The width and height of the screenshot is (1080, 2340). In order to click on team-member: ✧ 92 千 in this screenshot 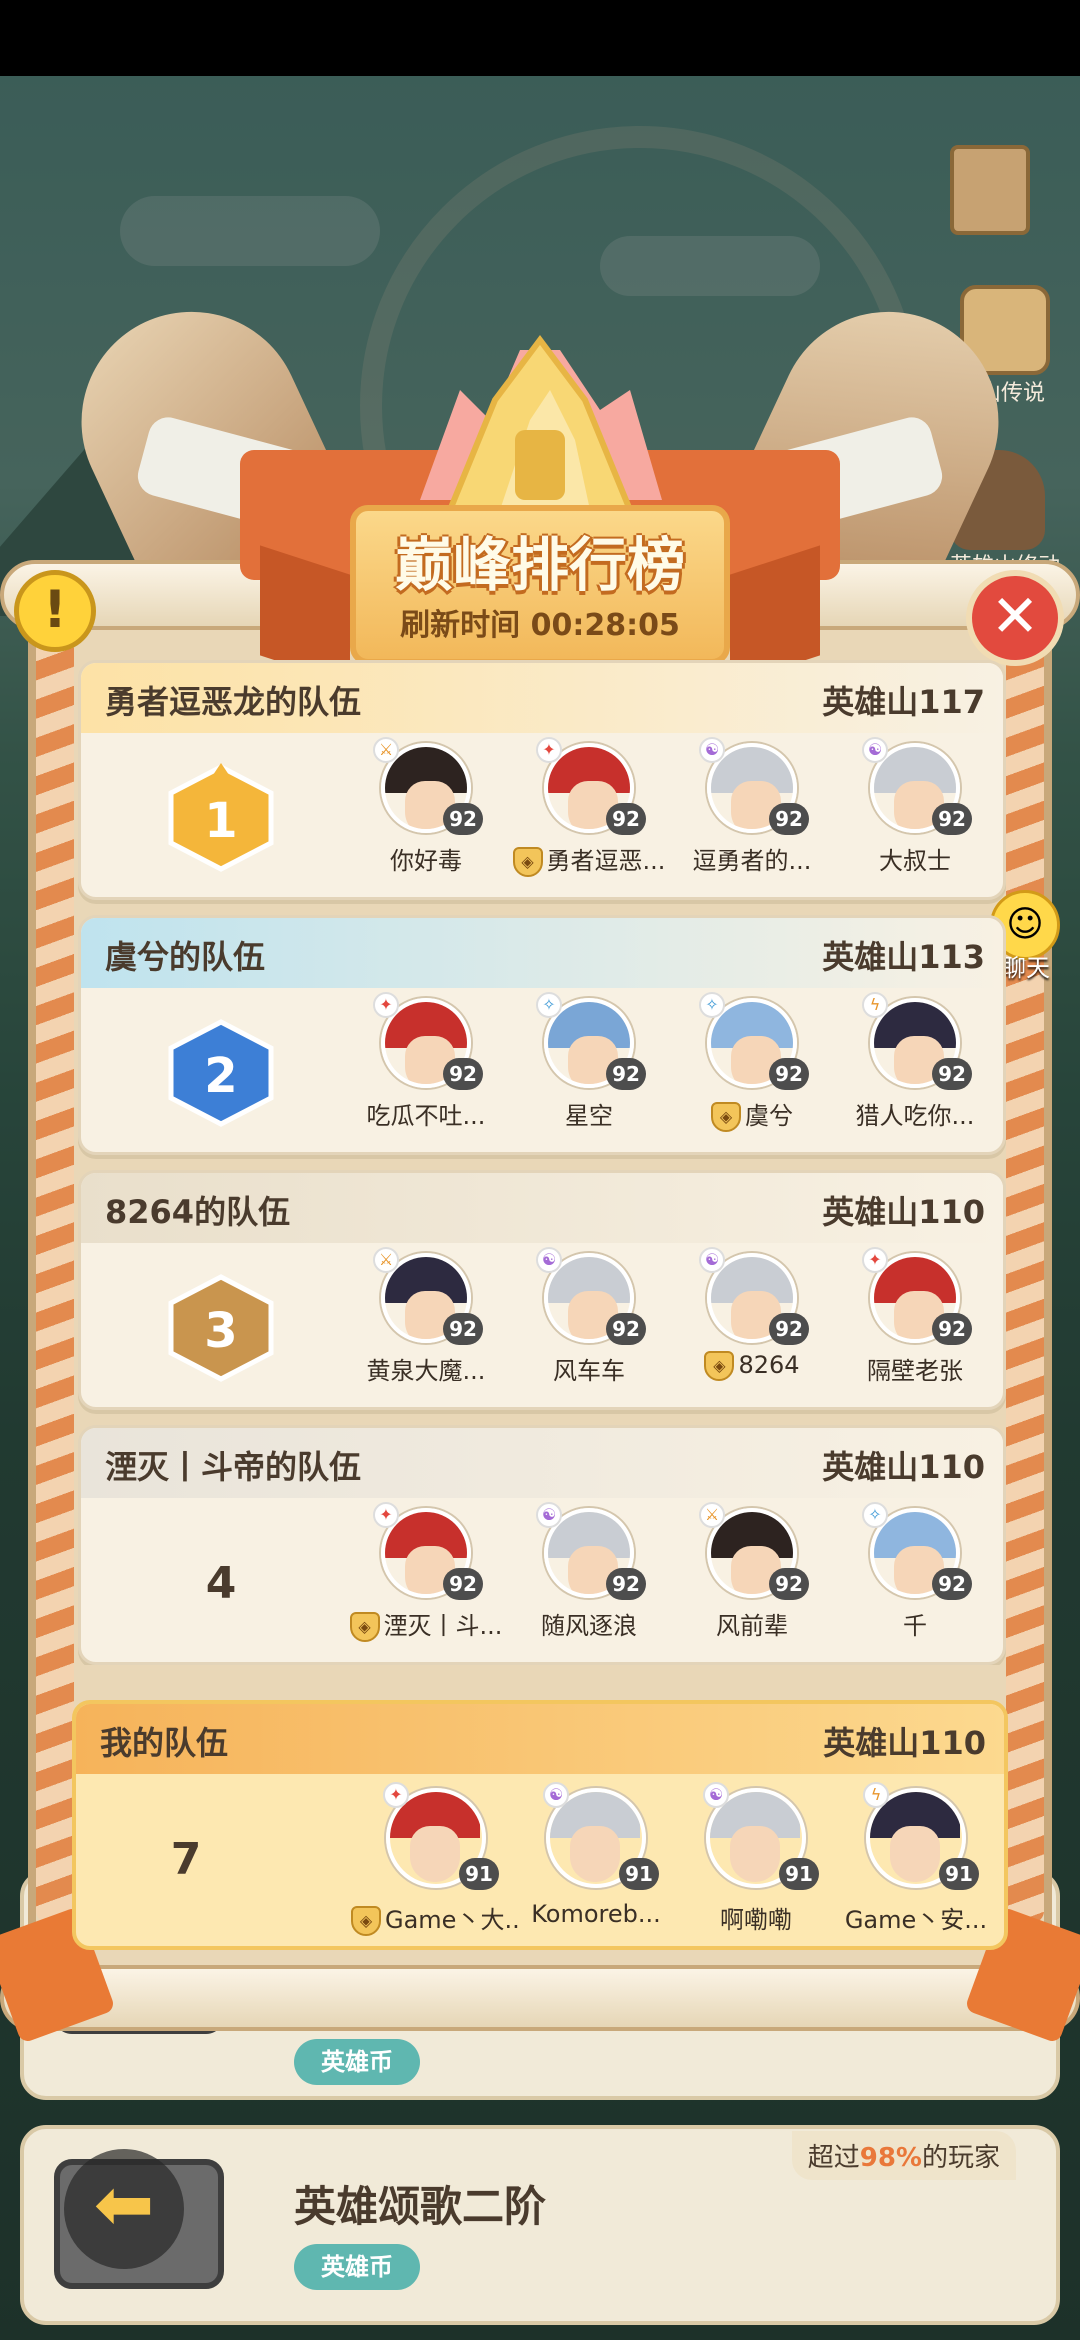, I will do `click(915, 1575)`.